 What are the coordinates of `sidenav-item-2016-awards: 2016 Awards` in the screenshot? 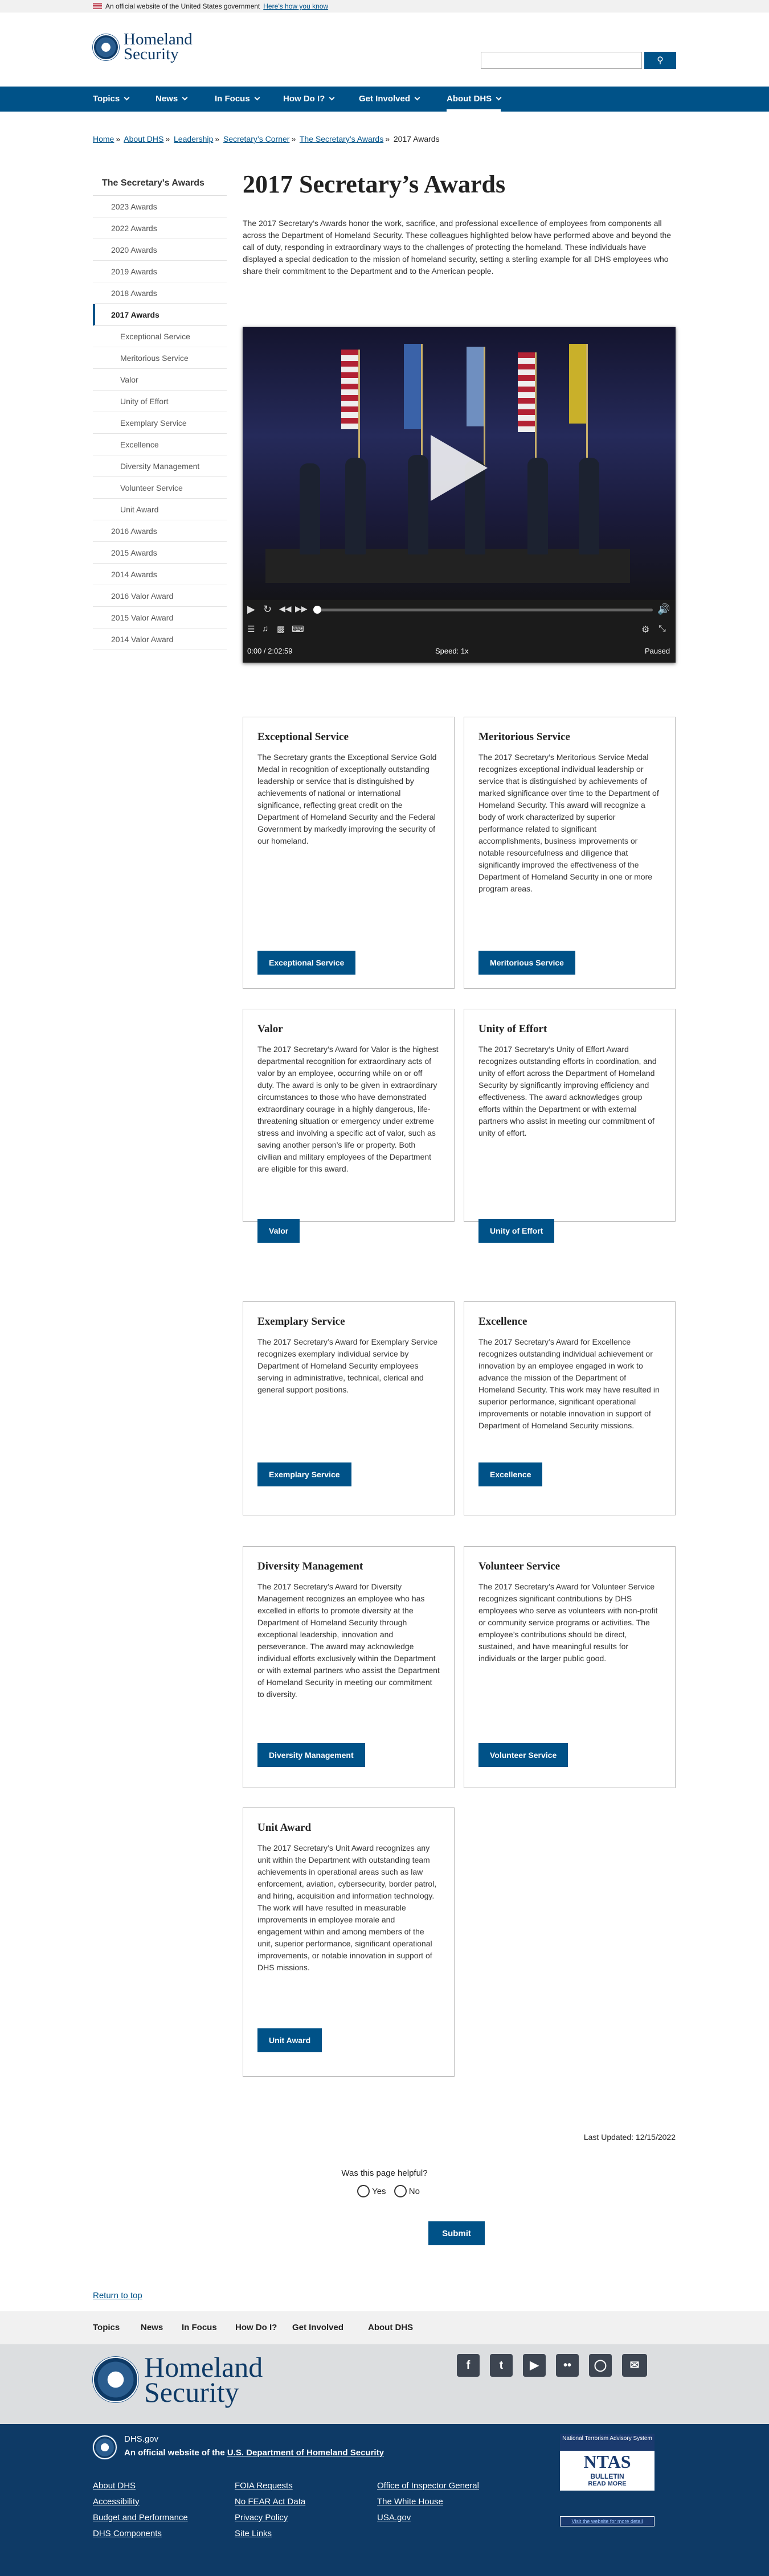 It's located at (160, 531).